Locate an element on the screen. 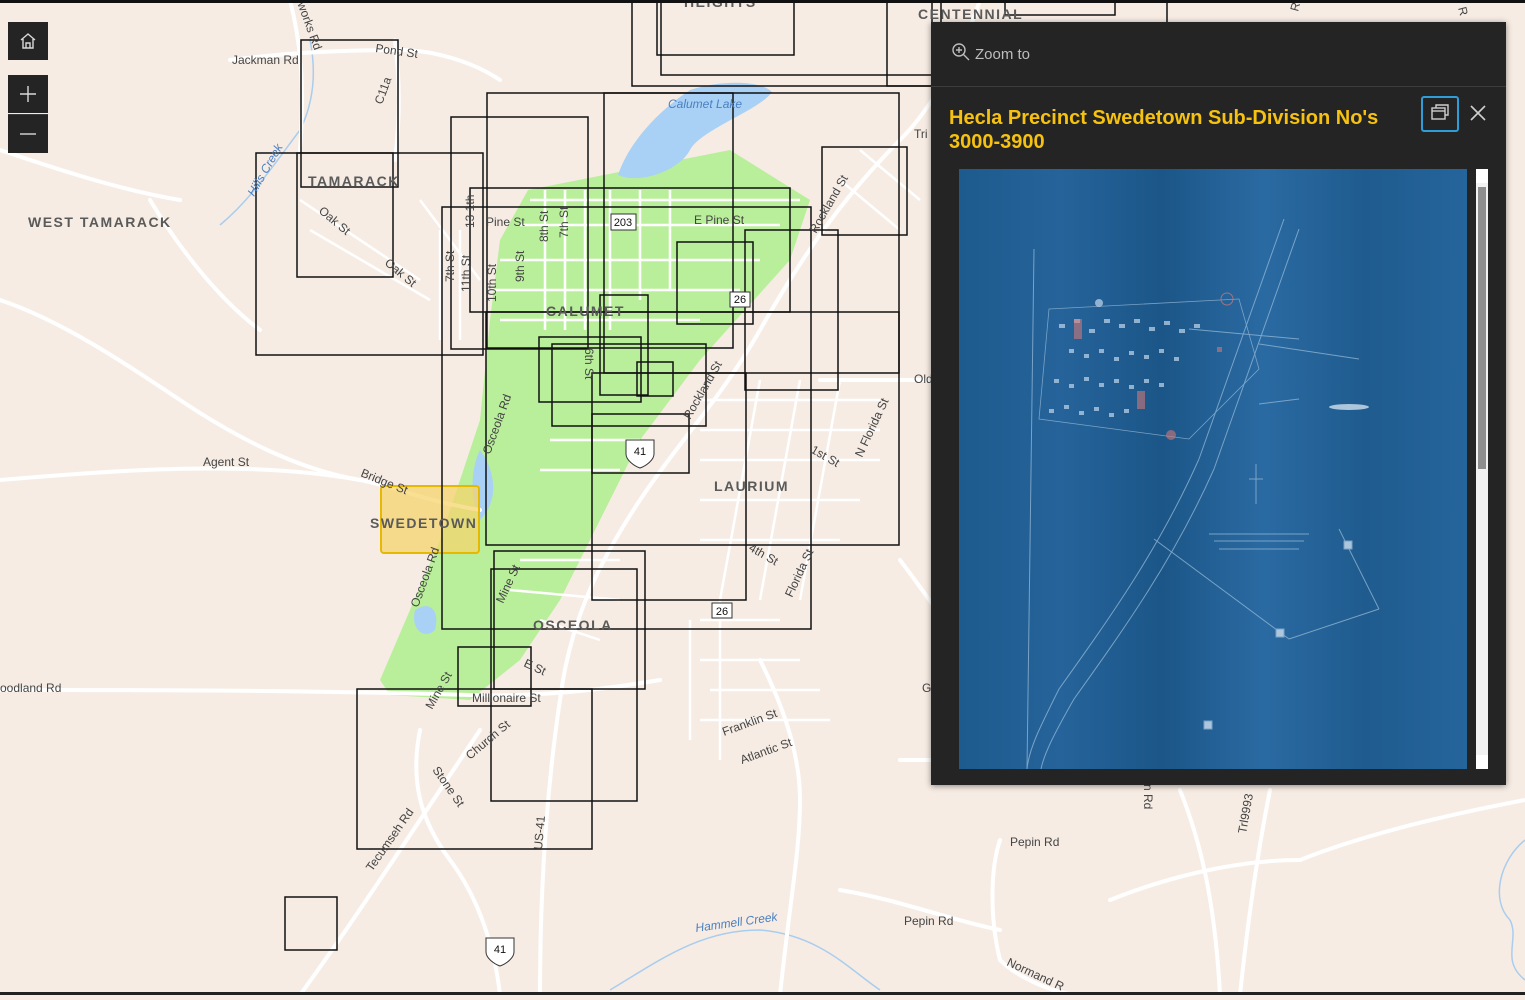 The image size is (1525, 1000). place-label-osceola: OSCEOLA is located at coordinates (573, 625).